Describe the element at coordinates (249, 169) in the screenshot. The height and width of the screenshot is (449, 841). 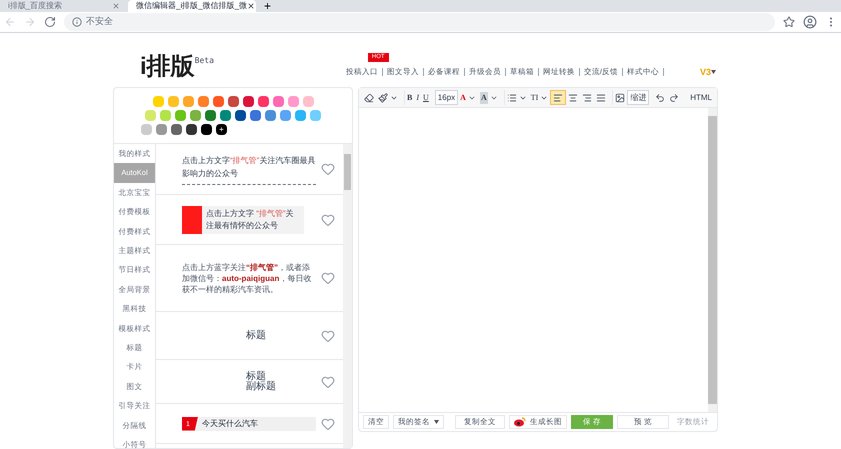
I see `follow-text: 点击上方文字“排气管”关注汽车圈最具影响力的公众号` at that location.